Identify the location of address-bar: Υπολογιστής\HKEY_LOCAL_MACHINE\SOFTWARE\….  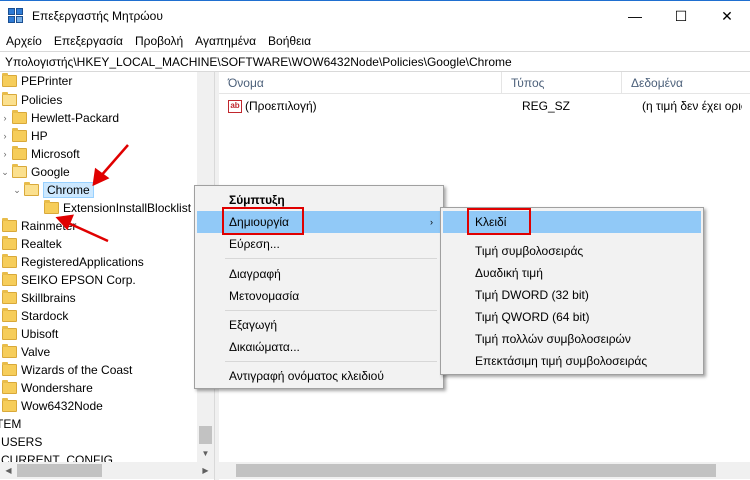
(375, 61).